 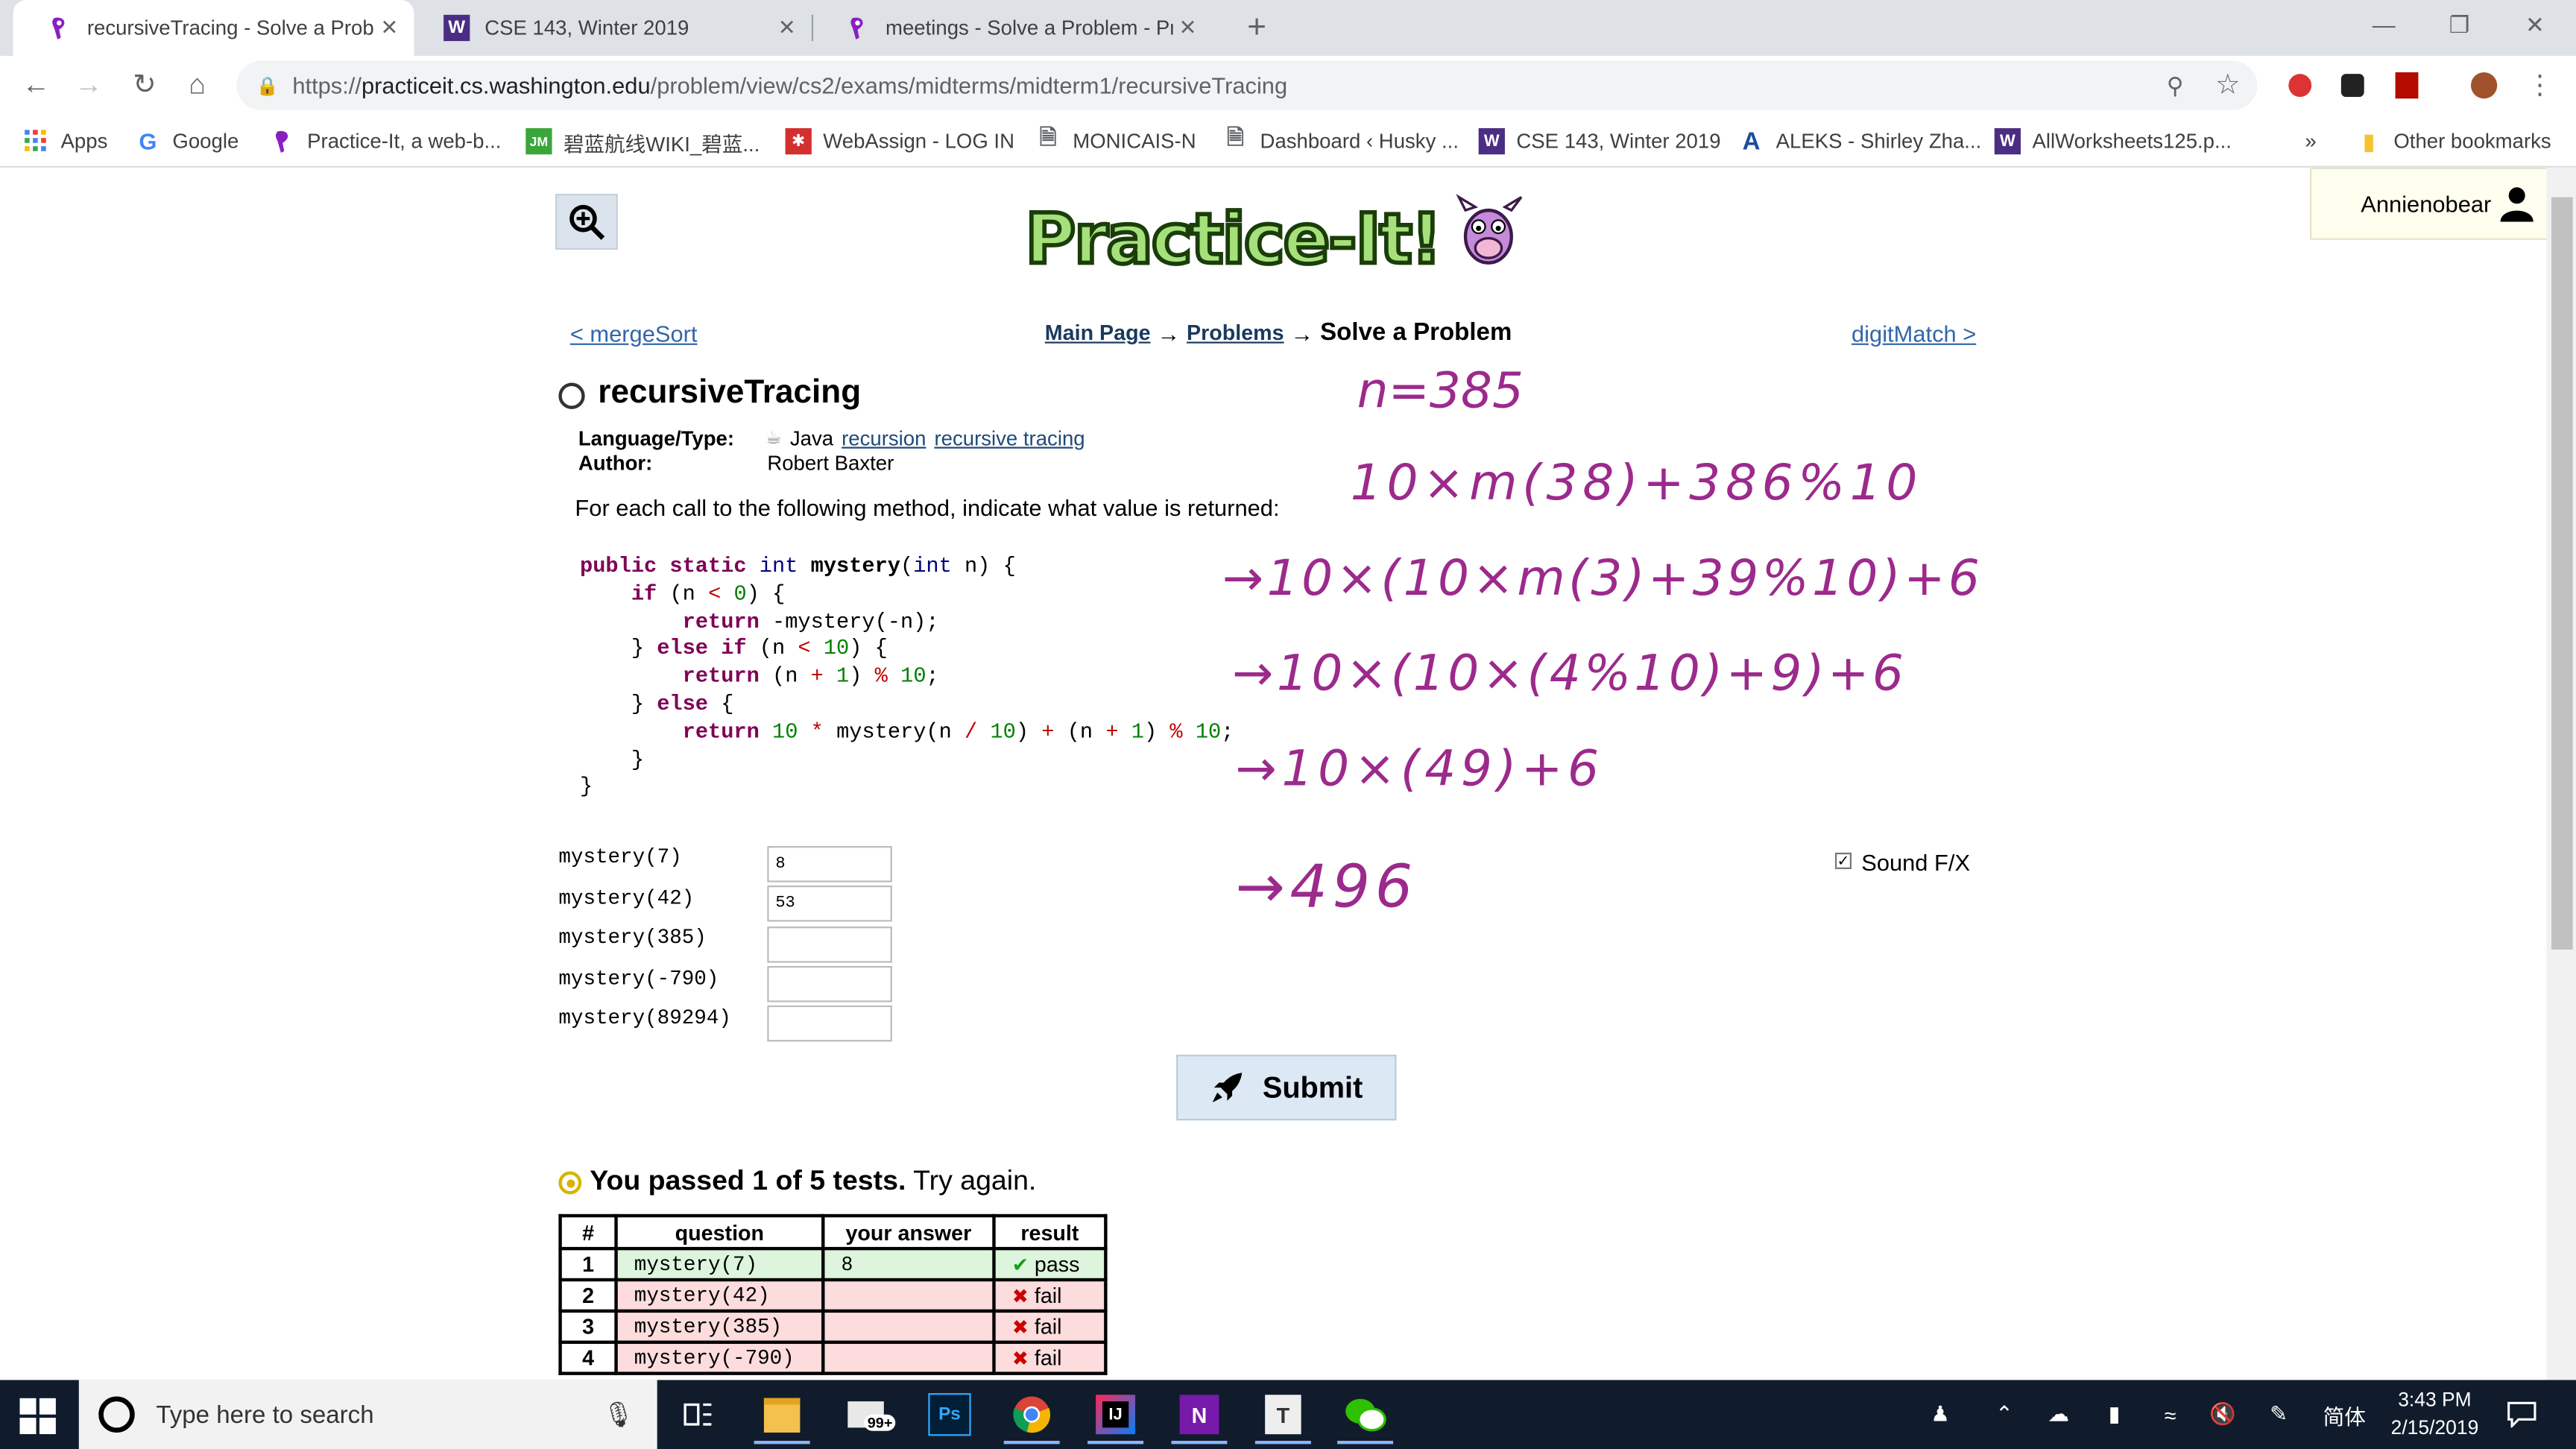 What do you see at coordinates (1751, 141) in the screenshot?
I see `aleks-a-icon: A` at bounding box center [1751, 141].